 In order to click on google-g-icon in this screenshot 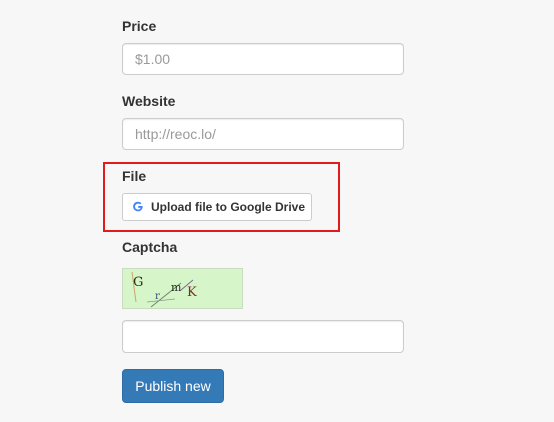, I will do `click(138, 207)`.